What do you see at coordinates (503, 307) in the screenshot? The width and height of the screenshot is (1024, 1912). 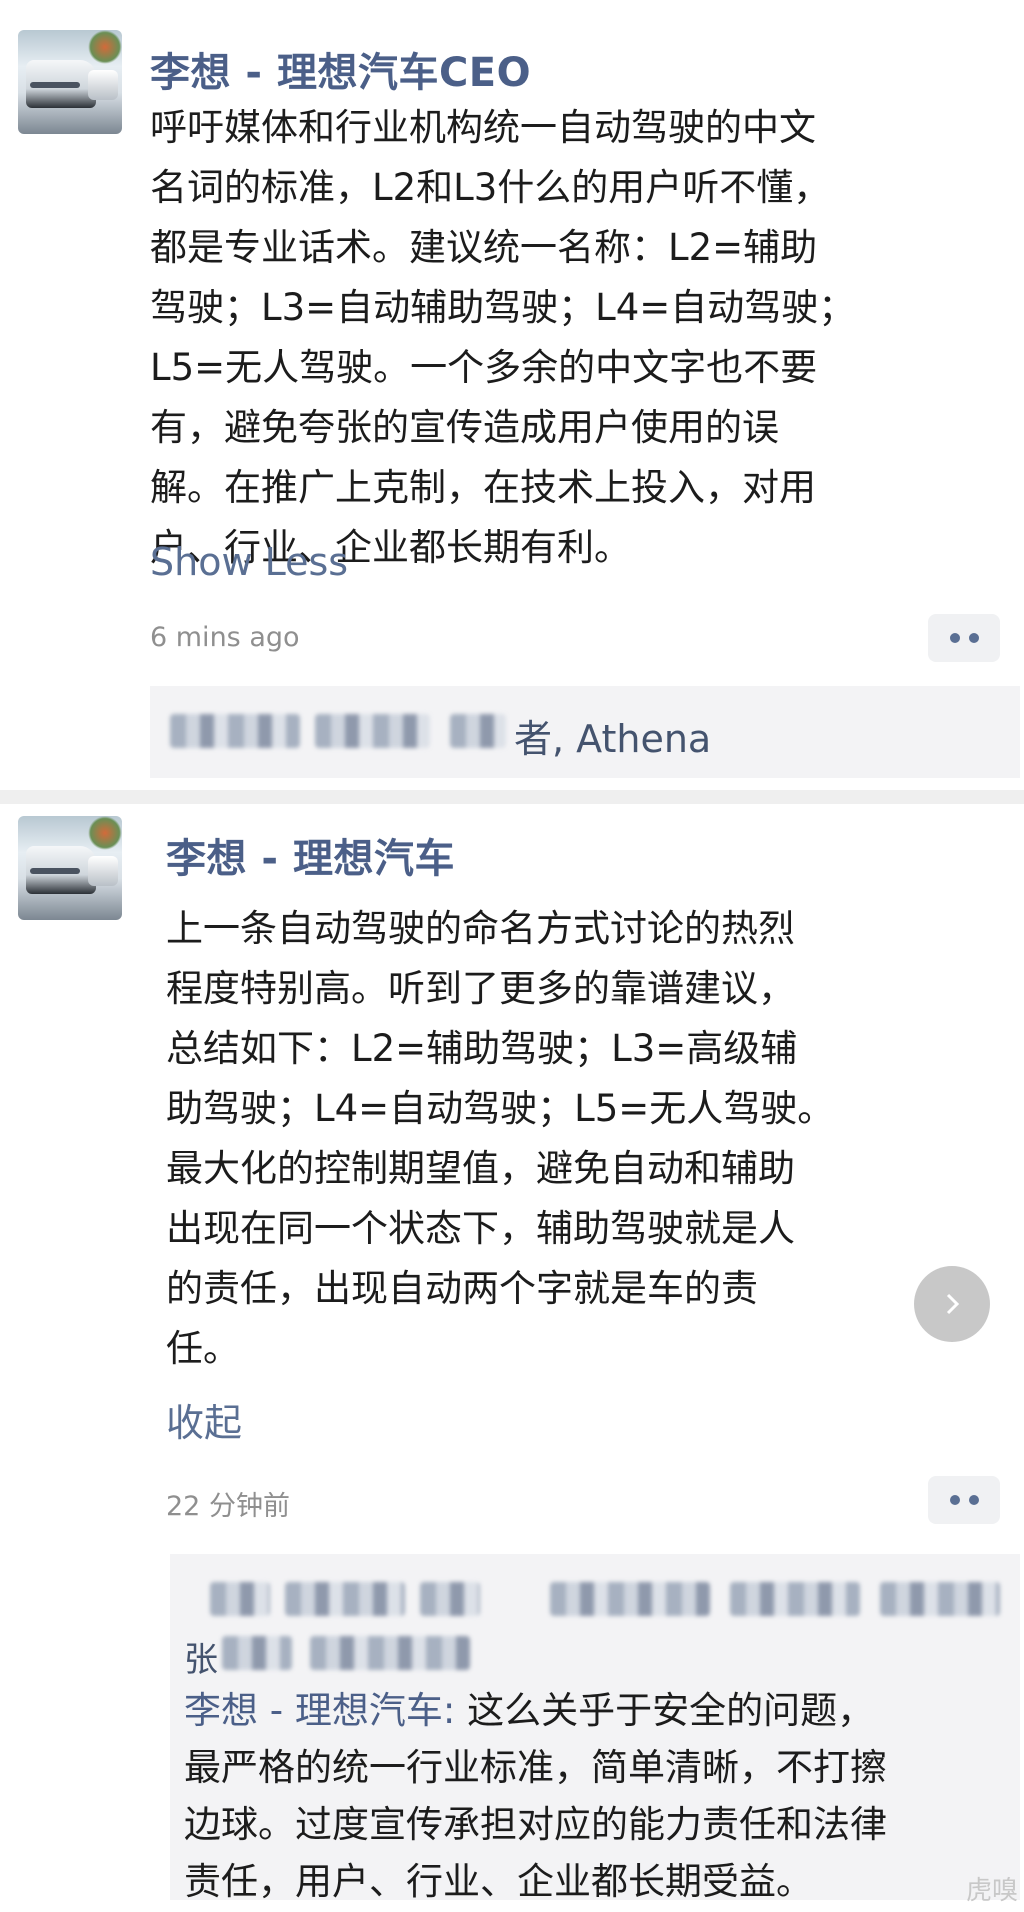 I see `post-text-line: 驾驶；L3=自动辅助驾驶；L4=自动驾驶；` at bounding box center [503, 307].